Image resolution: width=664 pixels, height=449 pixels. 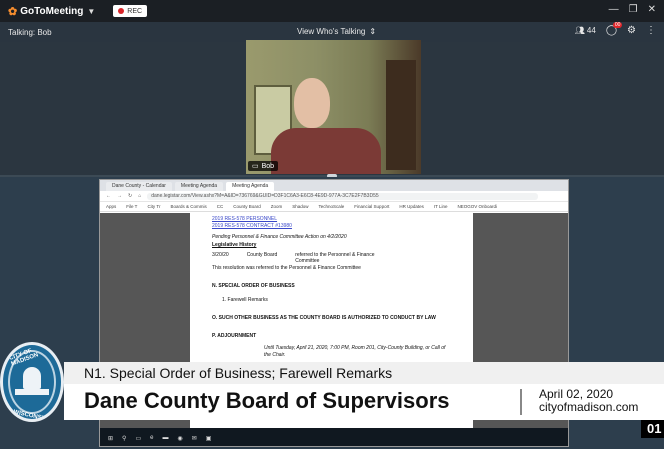 I want to click on talking-indicator: Talking: Bob, so click(x=30, y=32).